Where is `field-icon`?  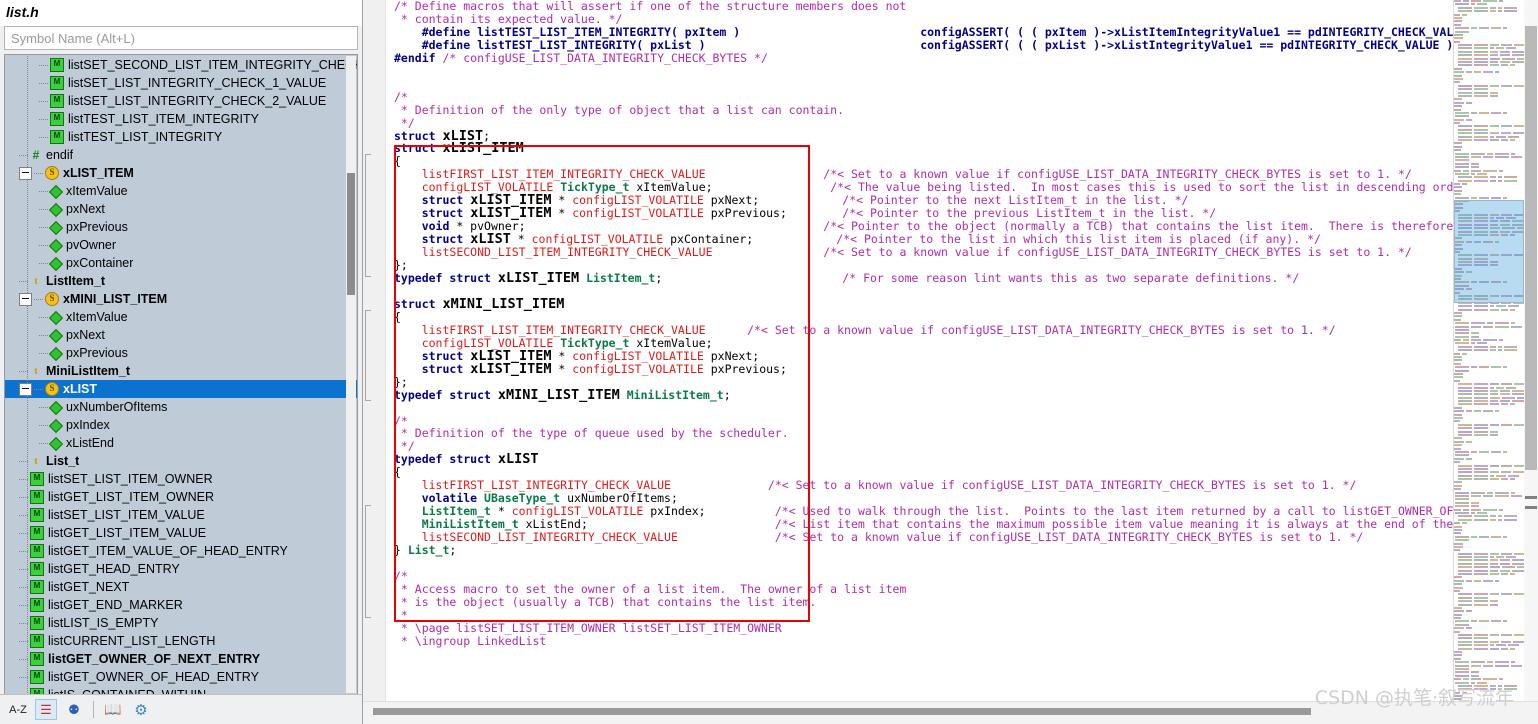 field-icon is located at coordinates (56, 425).